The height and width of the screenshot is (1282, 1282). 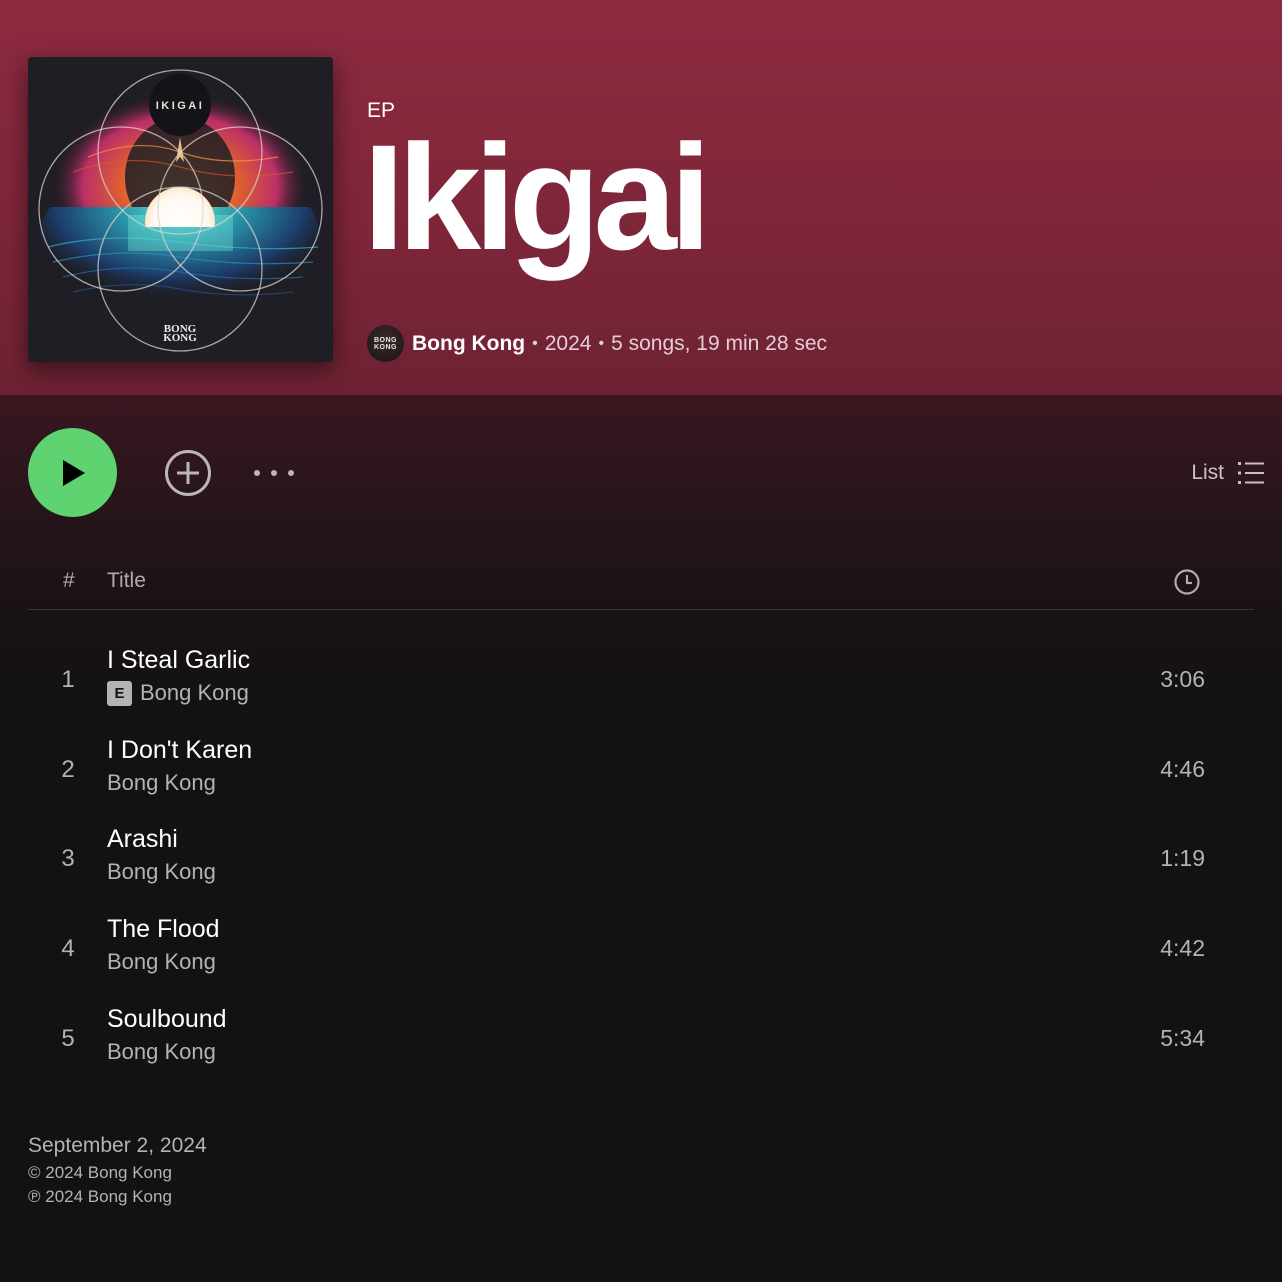 I want to click on artist-avatar: BONG KONG, so click(x=385, y=343).